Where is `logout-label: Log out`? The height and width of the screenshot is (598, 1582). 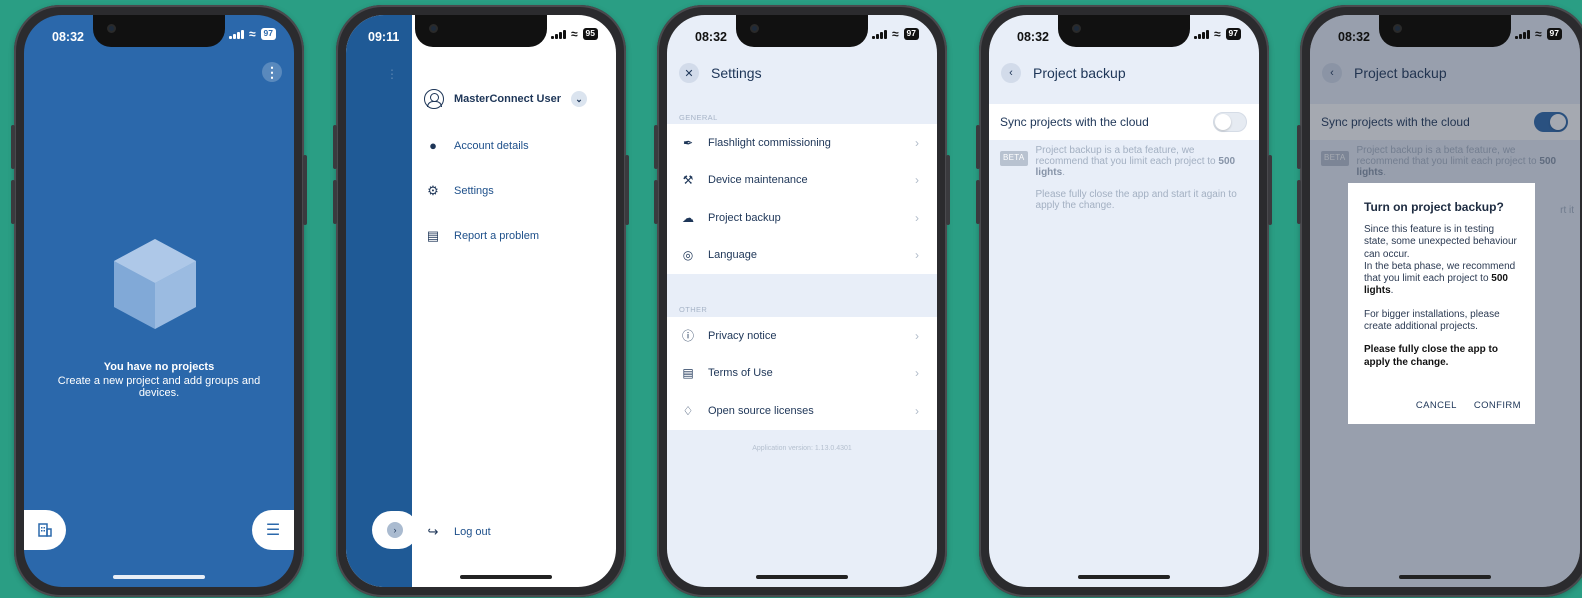 logout-label: Log out is located at coordinates (472, 532).